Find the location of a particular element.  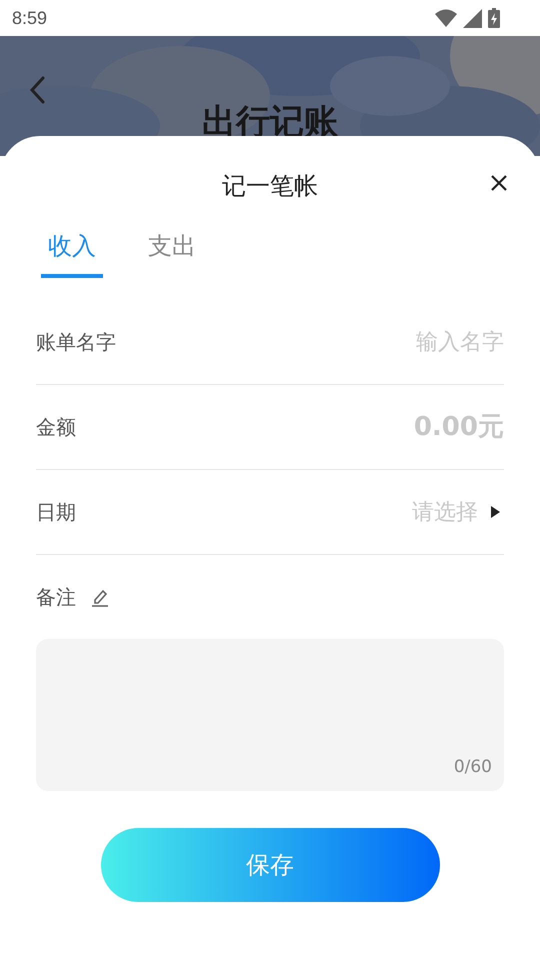

sheet-title: 记一笔帐 is located at coordinates (270, 186).